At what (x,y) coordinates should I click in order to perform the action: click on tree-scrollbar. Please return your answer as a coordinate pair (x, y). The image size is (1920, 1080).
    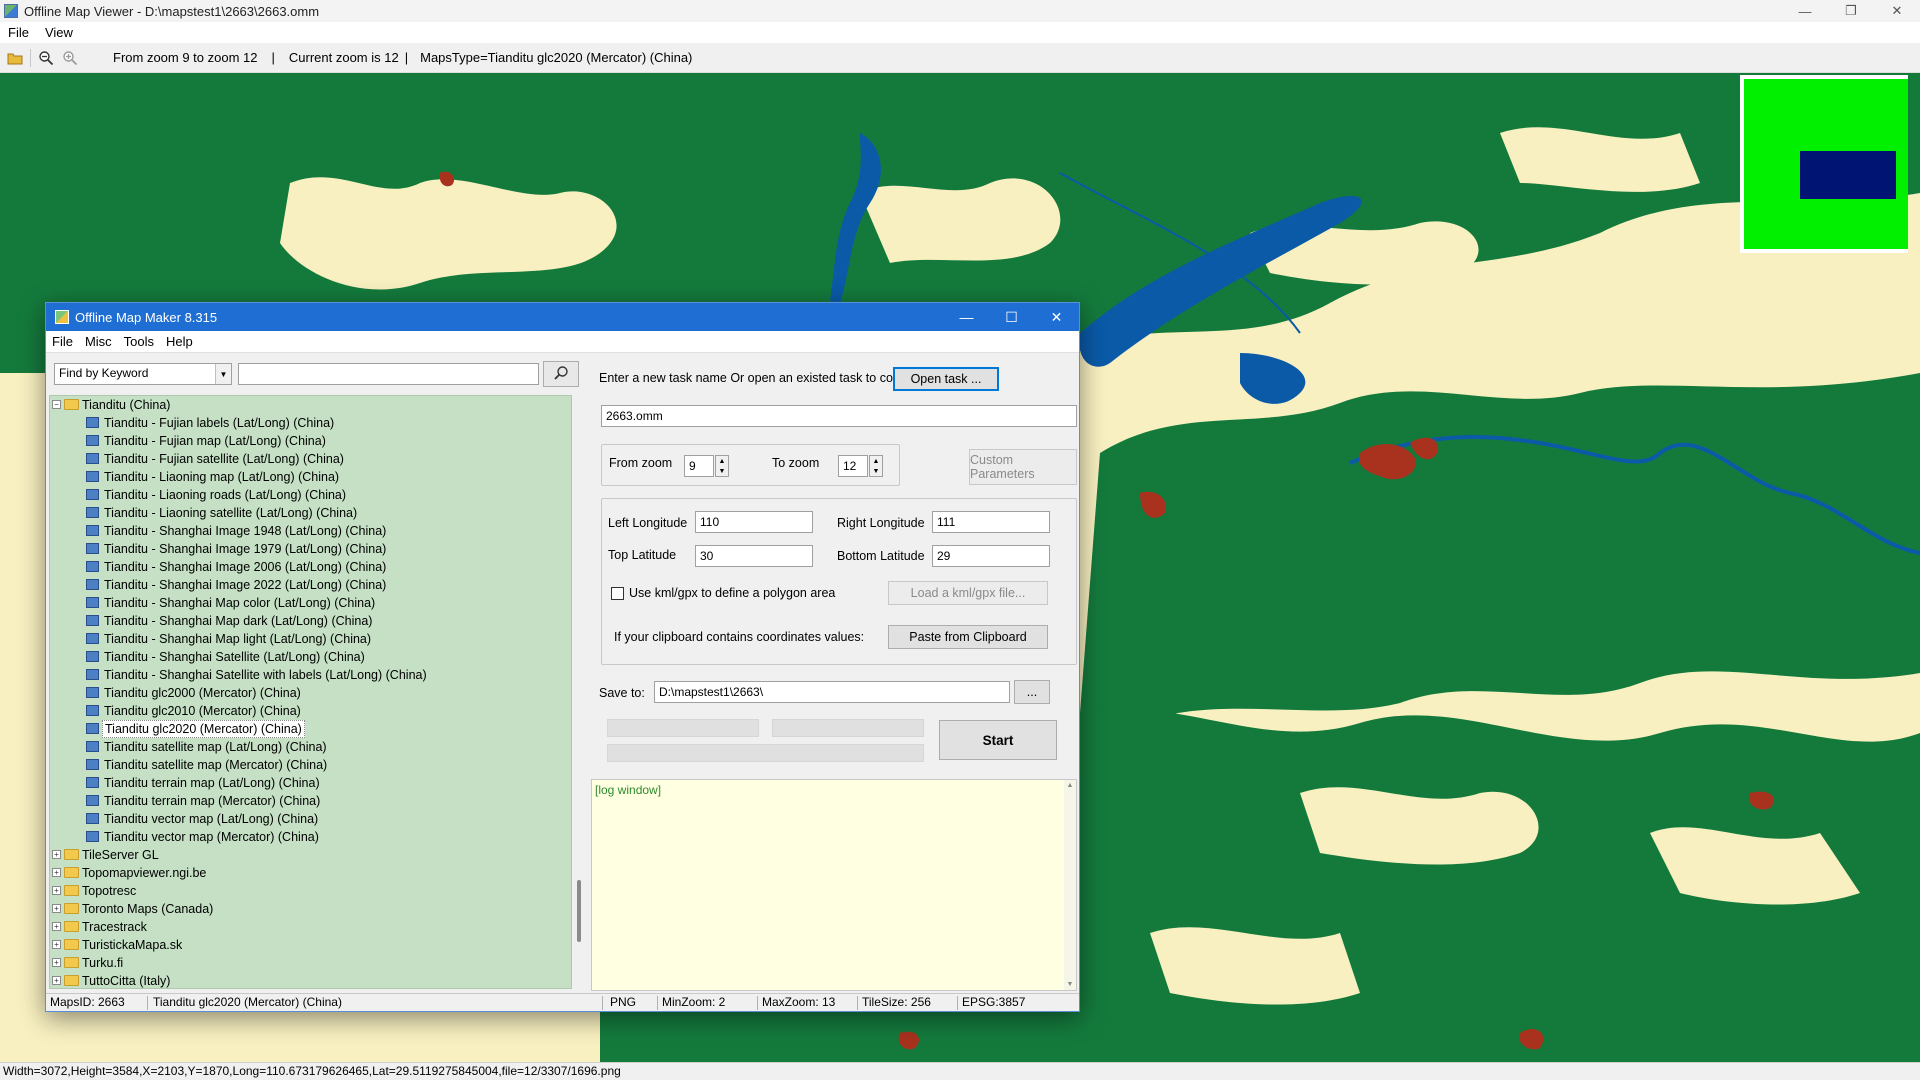
    Looking at the image, I should click on (580, 692).